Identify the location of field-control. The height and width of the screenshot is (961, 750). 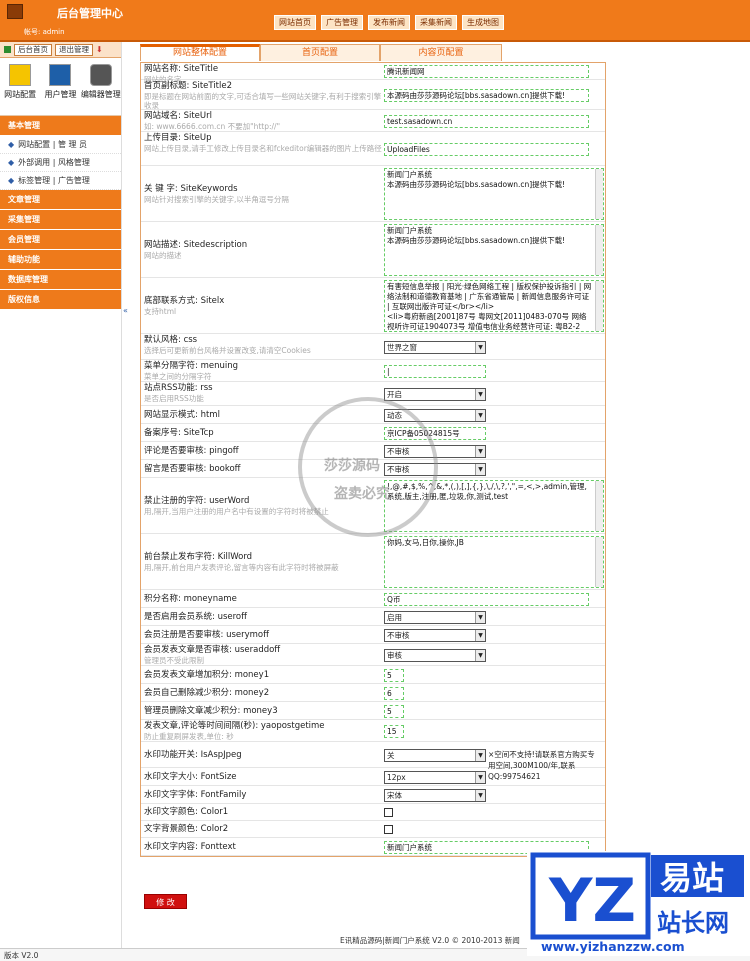
(388, 812).